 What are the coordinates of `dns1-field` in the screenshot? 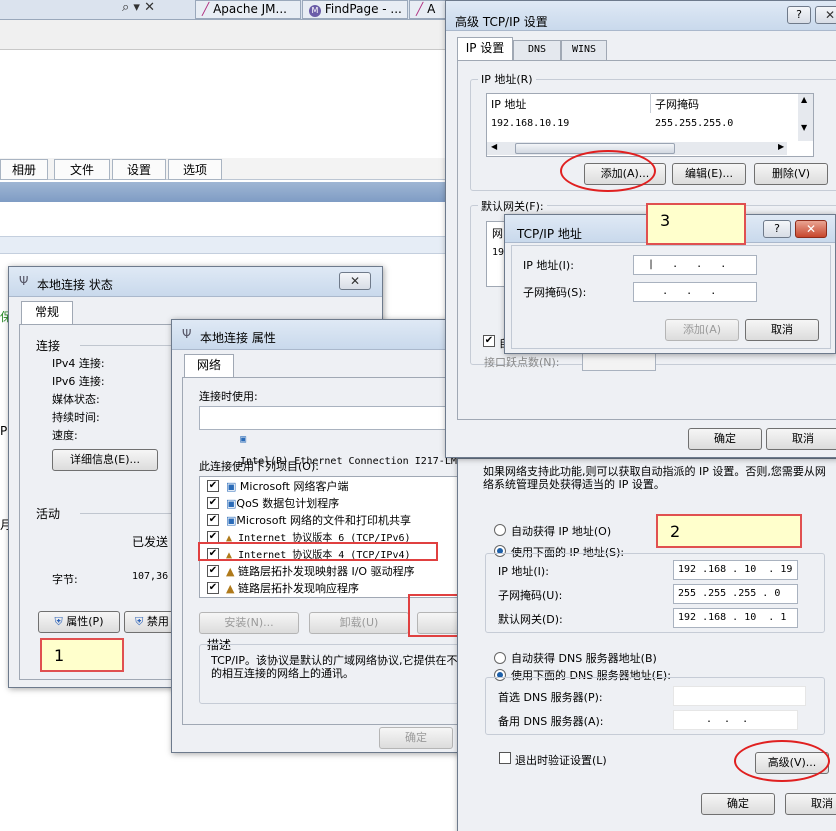 It's located at (739, 696).